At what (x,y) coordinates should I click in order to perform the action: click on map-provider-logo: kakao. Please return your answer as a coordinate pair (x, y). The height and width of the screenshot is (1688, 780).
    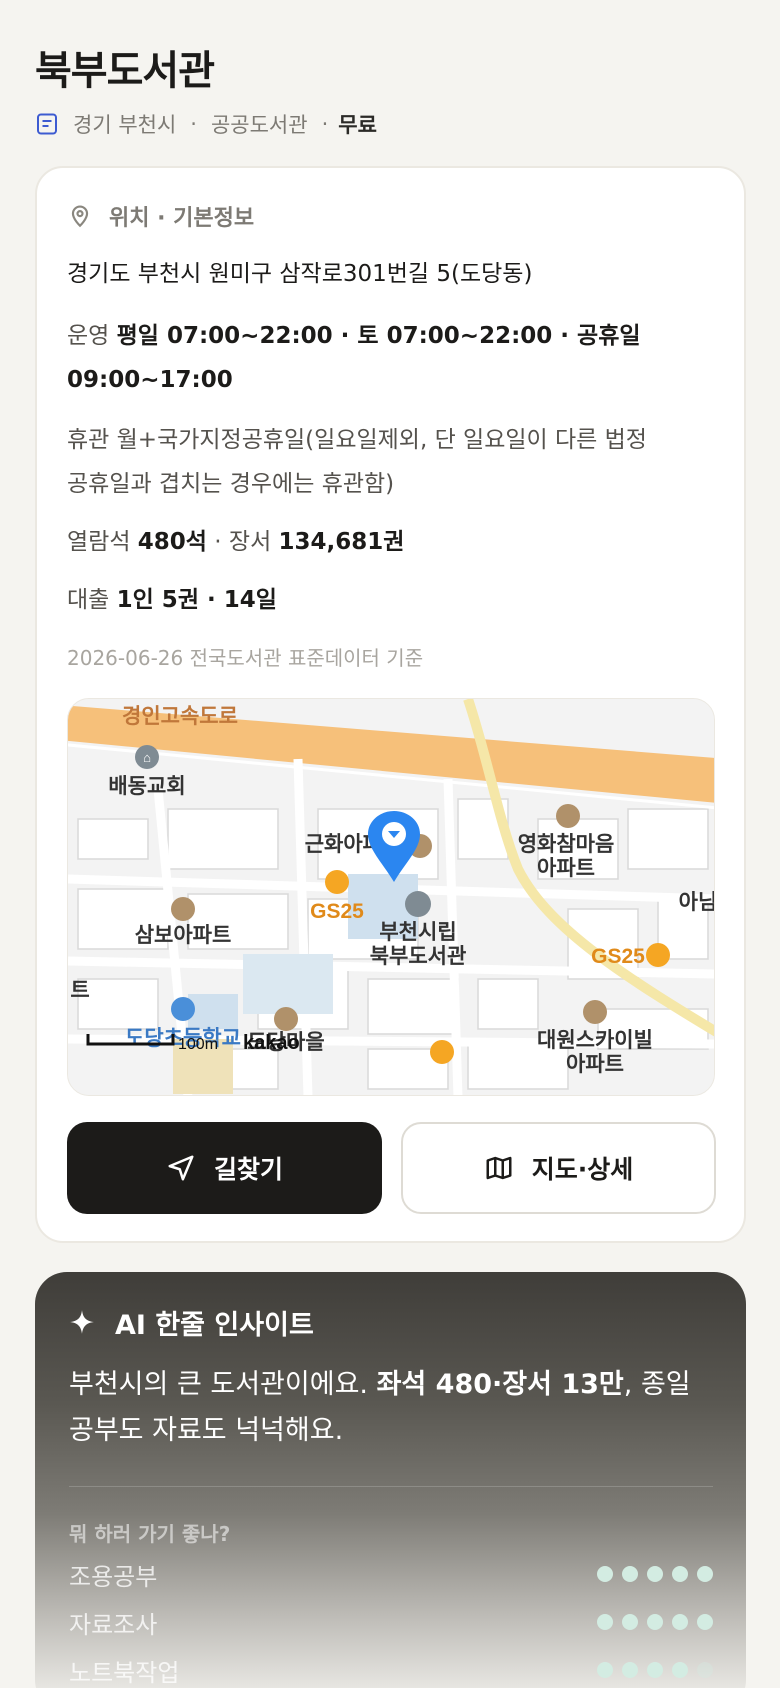
    Looking at the image, I should click on (271, 1043).